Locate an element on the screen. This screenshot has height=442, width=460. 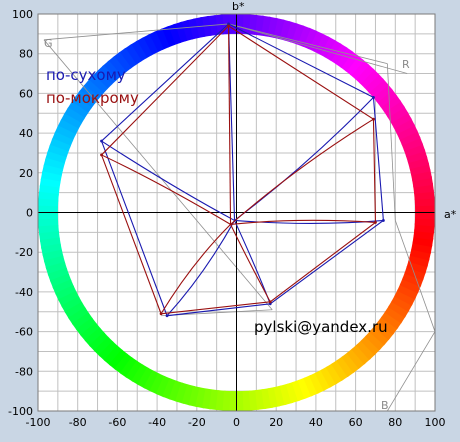
y-tick-label: 80 is located at coordinates (26, 54).